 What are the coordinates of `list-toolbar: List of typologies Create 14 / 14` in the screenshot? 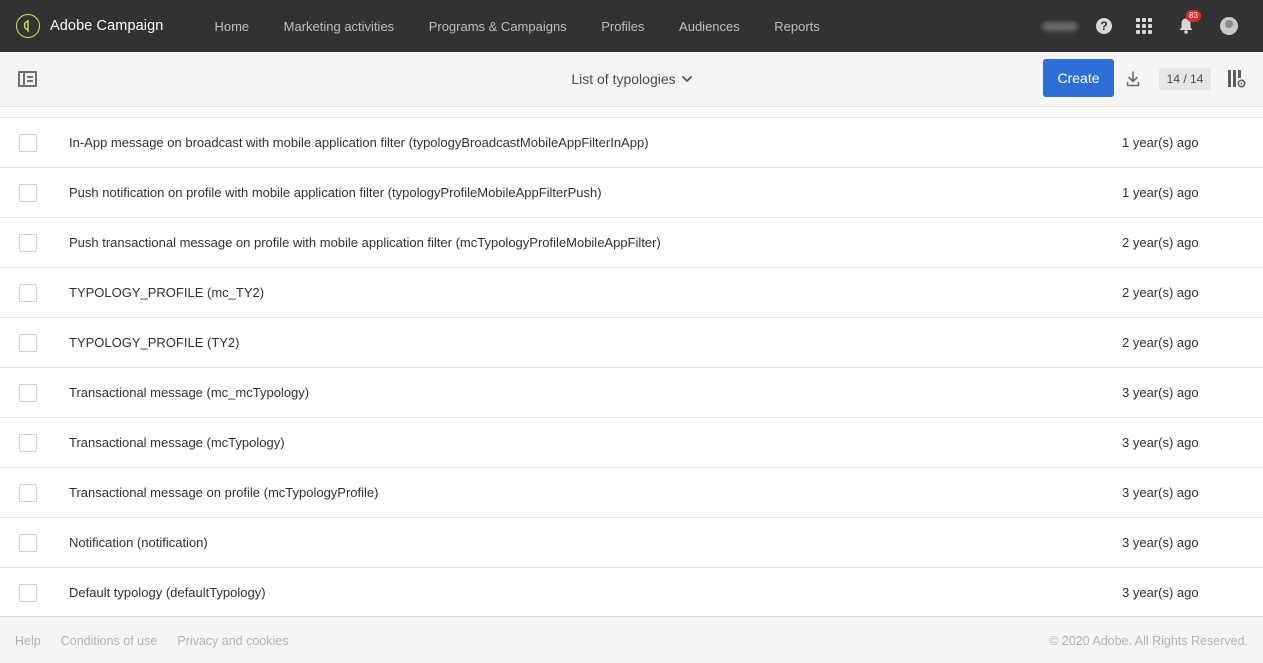 It's located at (631, 79).